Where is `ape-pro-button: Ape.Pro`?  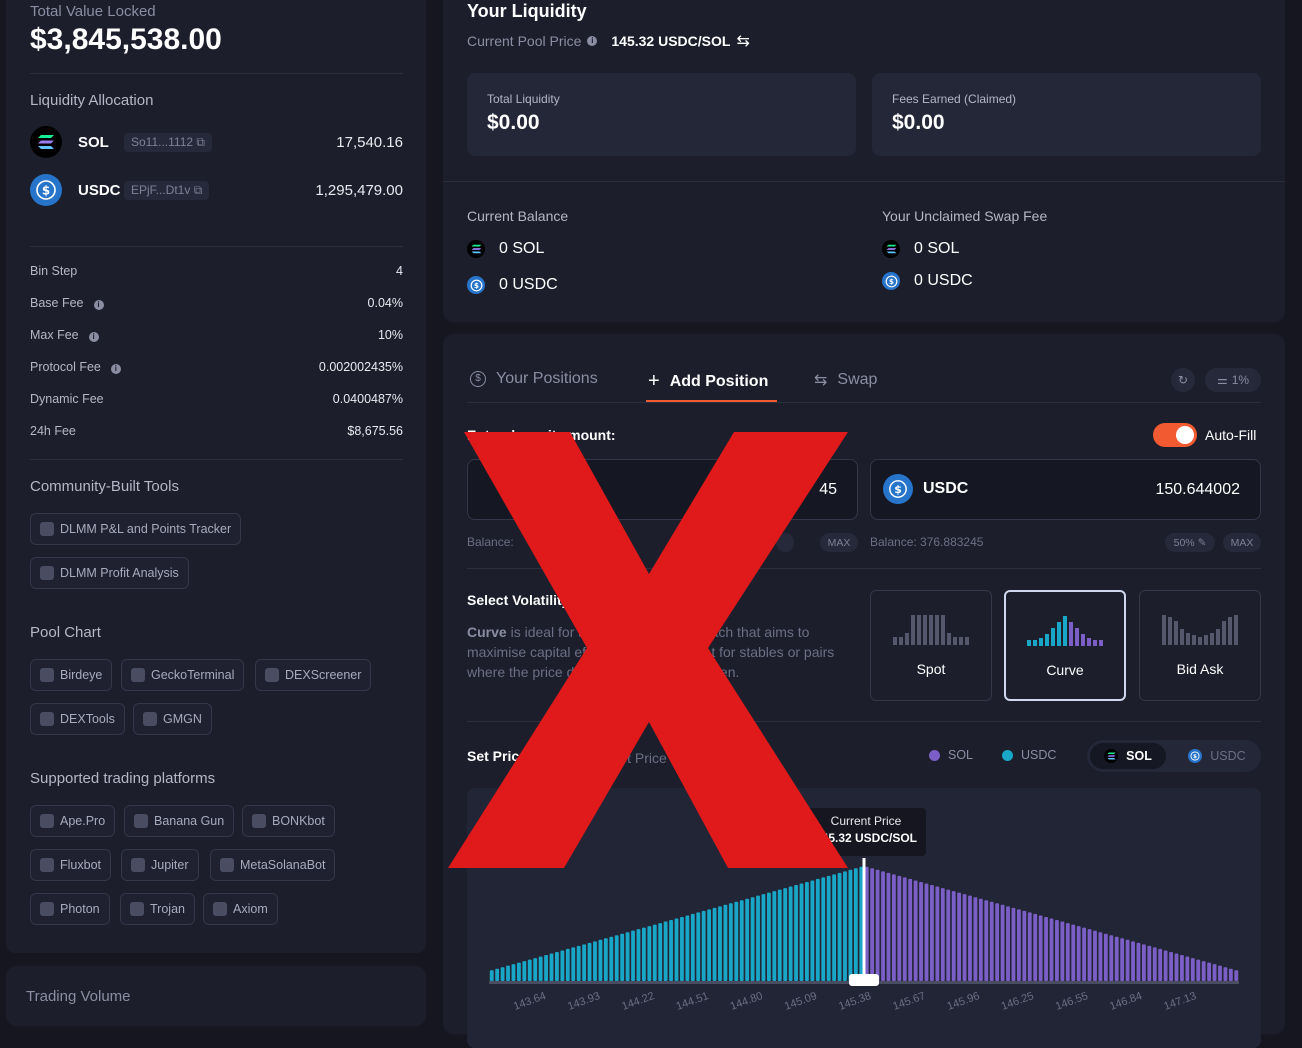 ape-pro-button: Ape.Pro is located at coordinates (73, 821).